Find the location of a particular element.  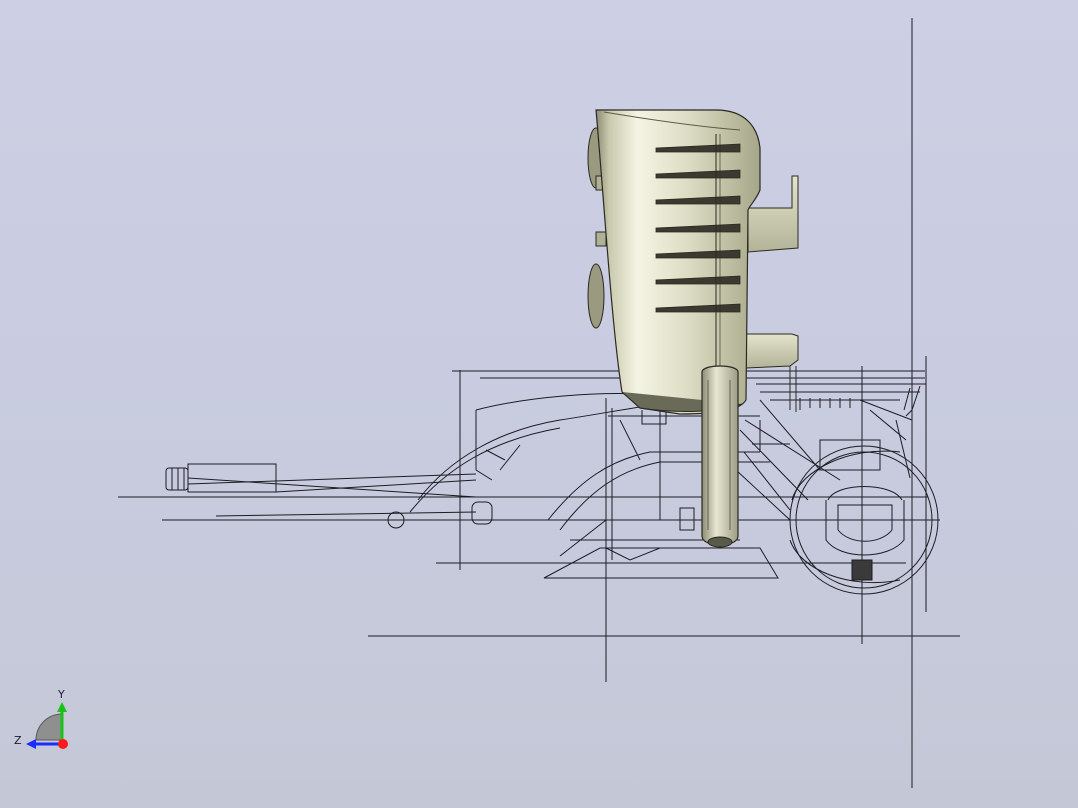

triad-z-label: Z is located at coordinates (18, 740).